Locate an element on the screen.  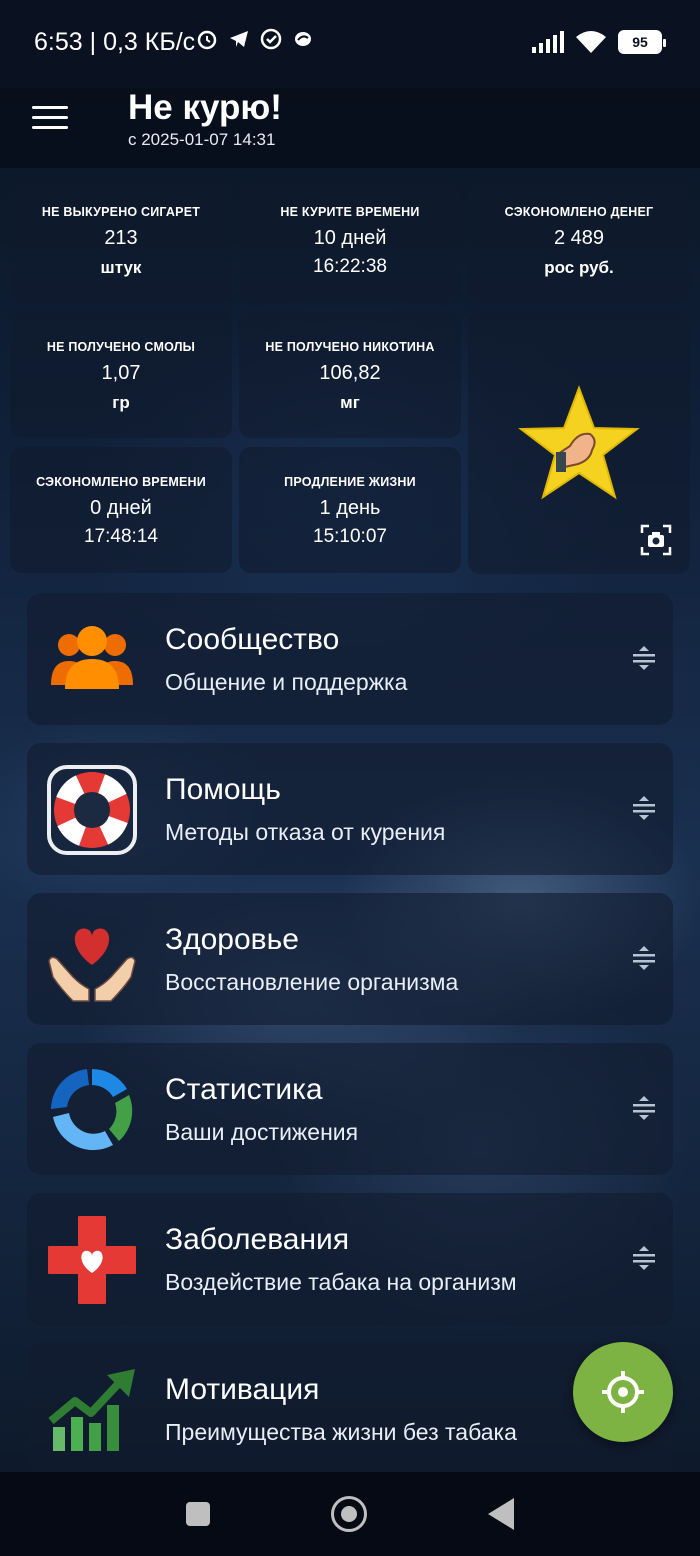
back-button is located at coordinates (501, 1514).